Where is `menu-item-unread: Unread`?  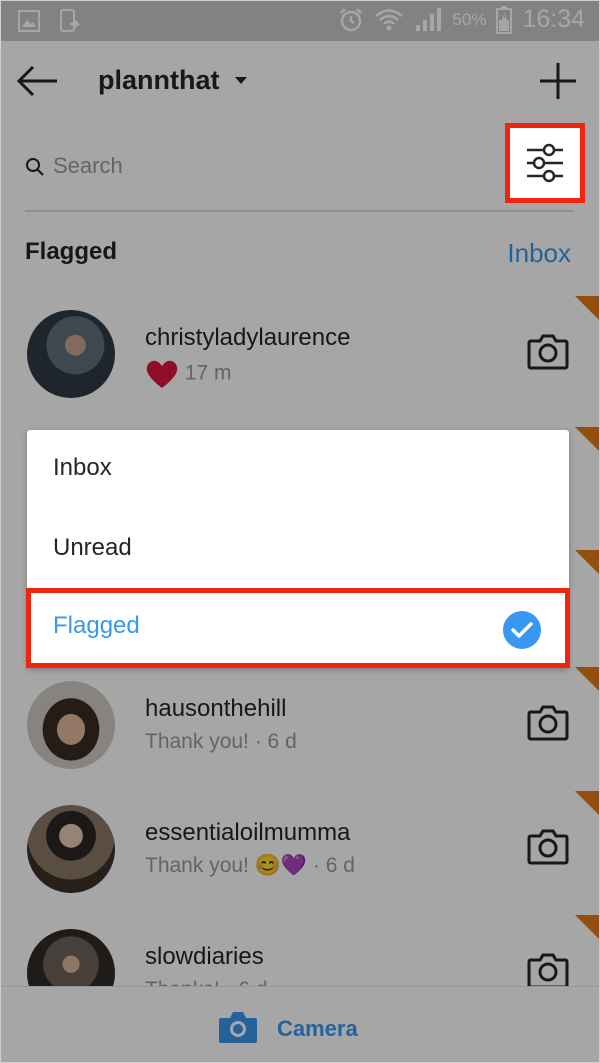 menu-item-unread: Unread is located at coordinates (298, 550).